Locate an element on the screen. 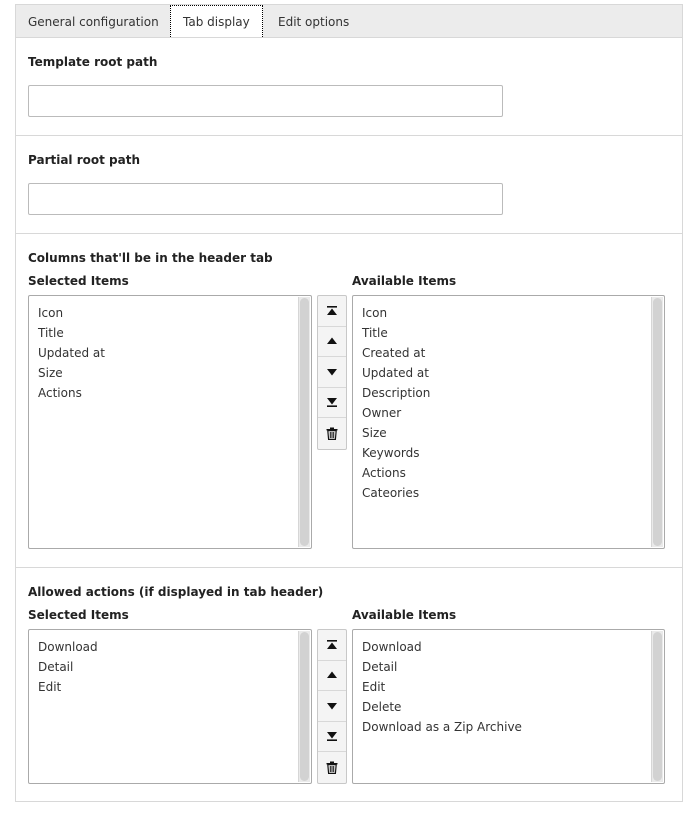  columns-selected-label: Selected Items is located at coordinates (78, 281).